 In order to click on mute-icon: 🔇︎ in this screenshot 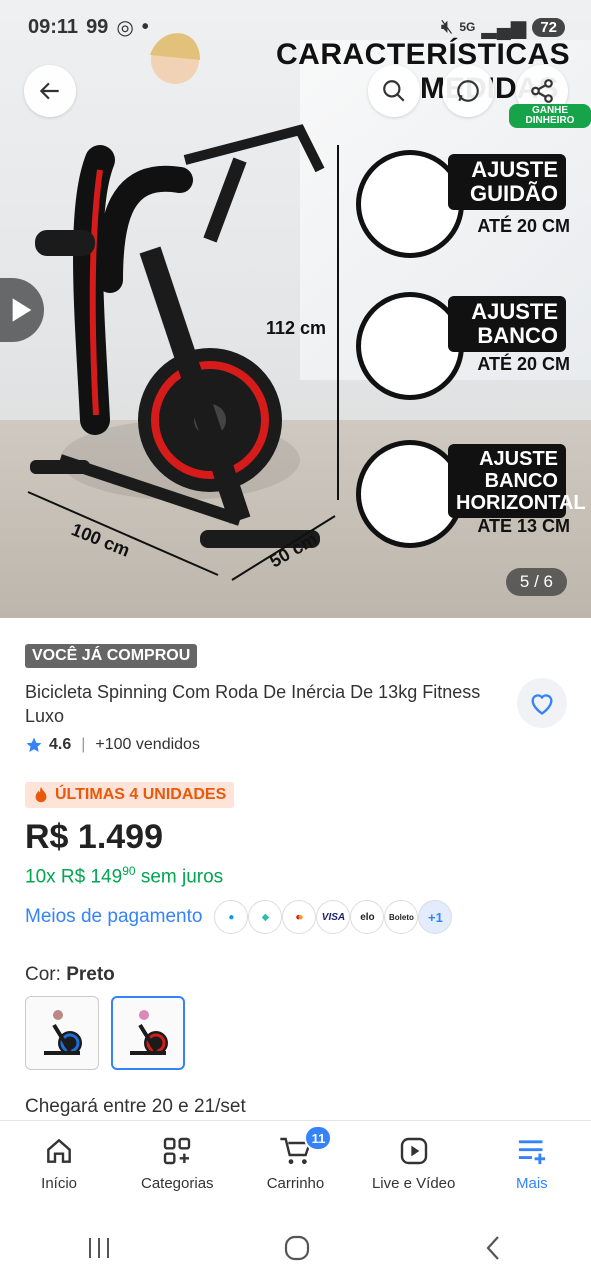, I will do `click(447, 26)`.